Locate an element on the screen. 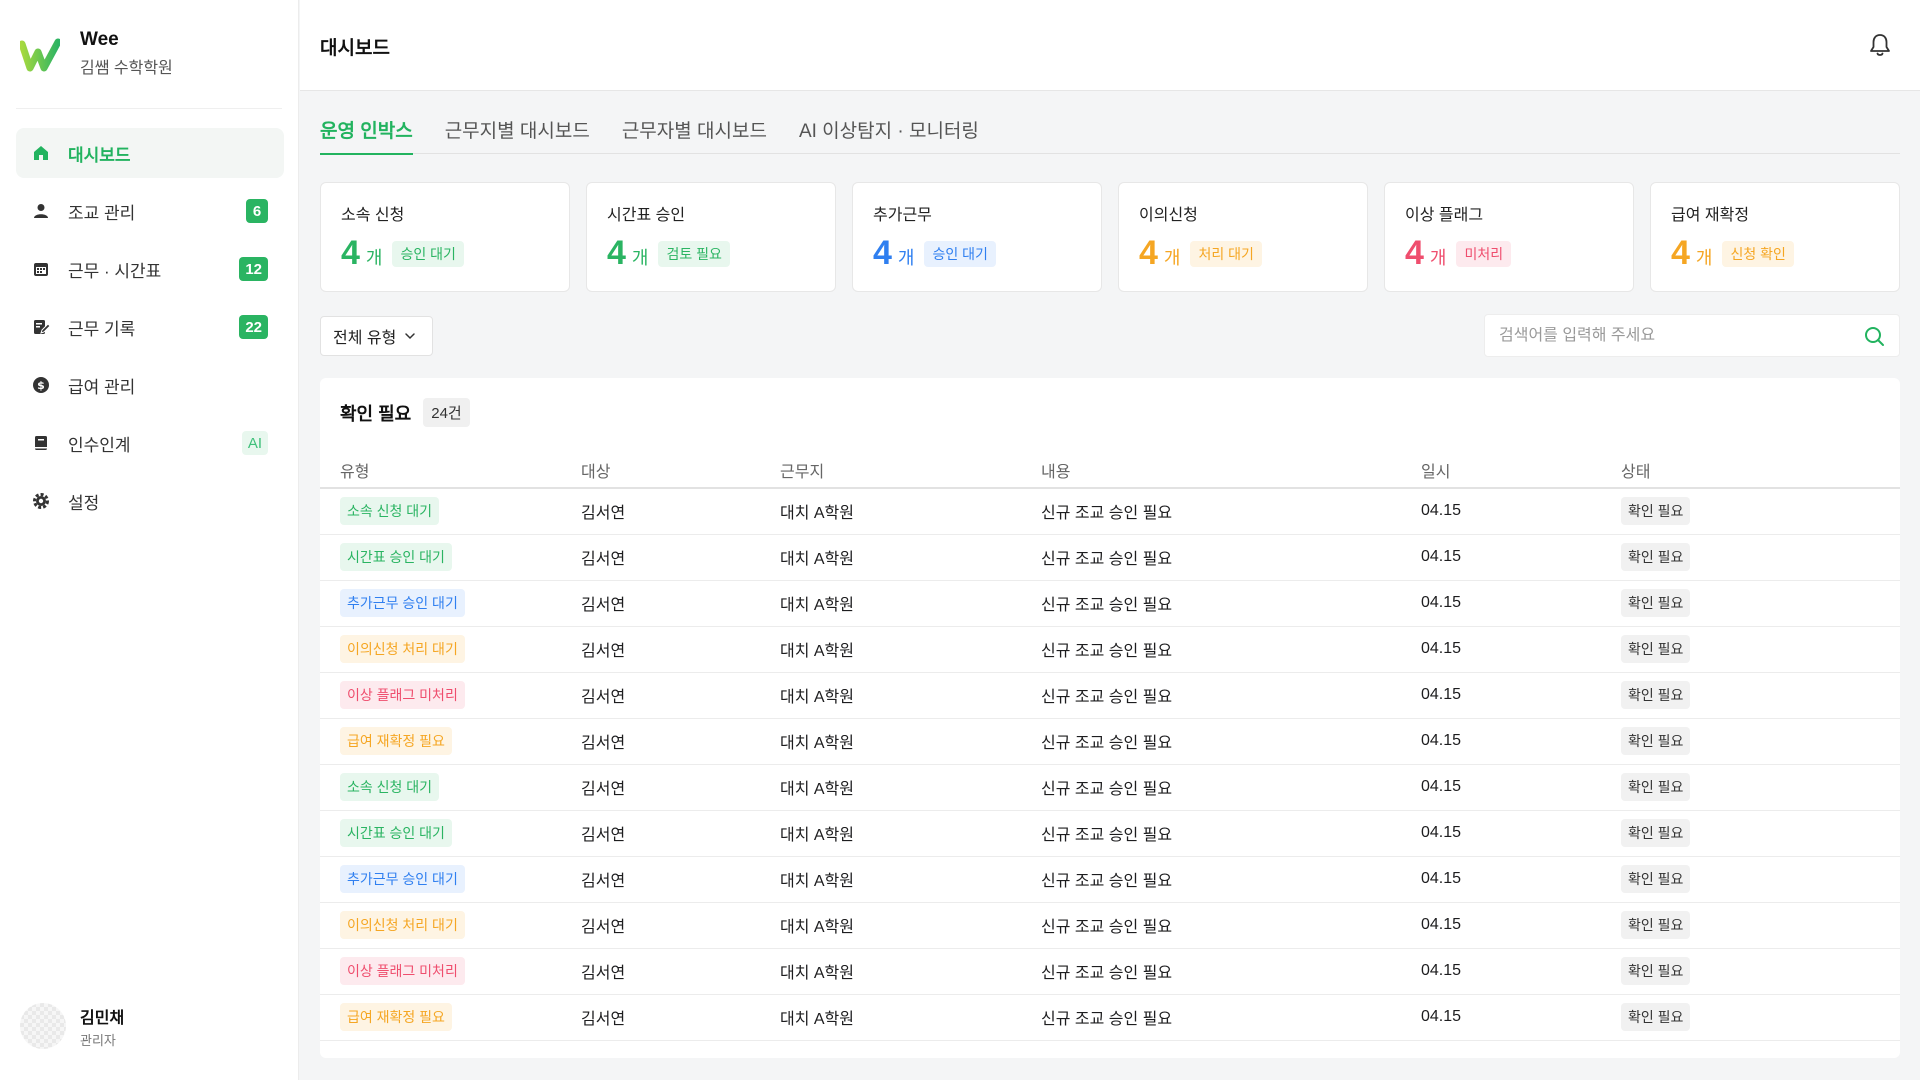  sidebar-item-assistants: 조교 관리 6 is located at coordinates (150, 211).